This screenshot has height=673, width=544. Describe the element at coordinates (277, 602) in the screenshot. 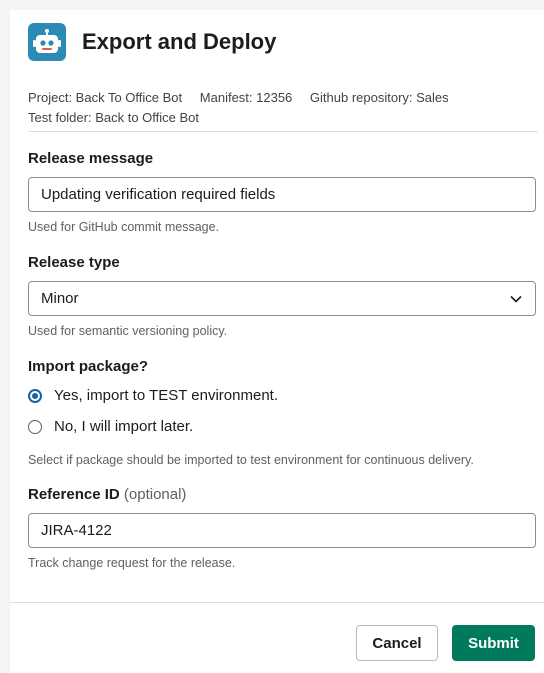

I see `footer-divider` at that location.